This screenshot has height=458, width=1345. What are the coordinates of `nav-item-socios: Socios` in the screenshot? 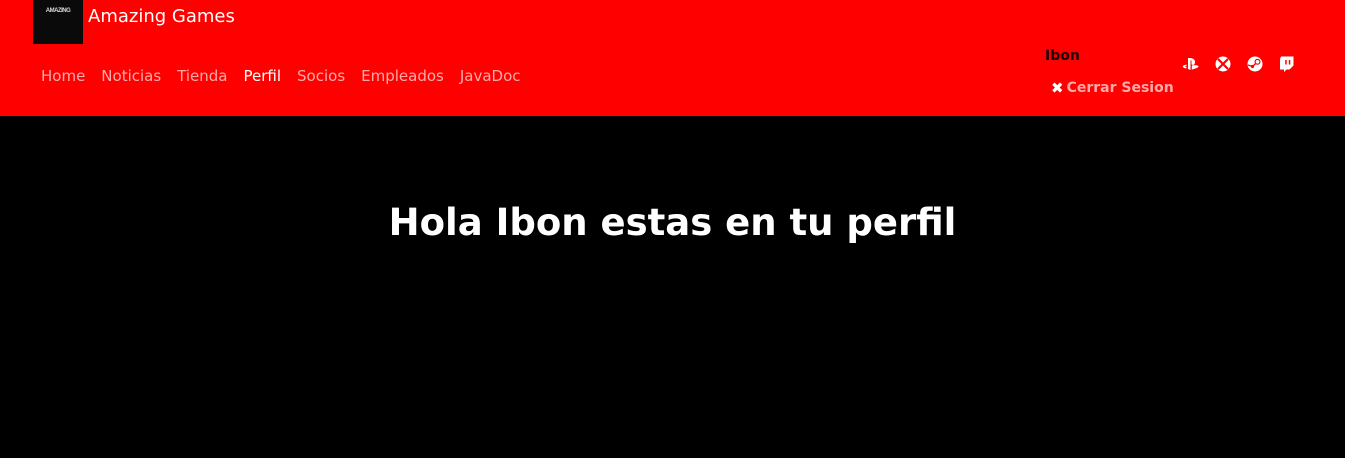 It's located at (321, 76).